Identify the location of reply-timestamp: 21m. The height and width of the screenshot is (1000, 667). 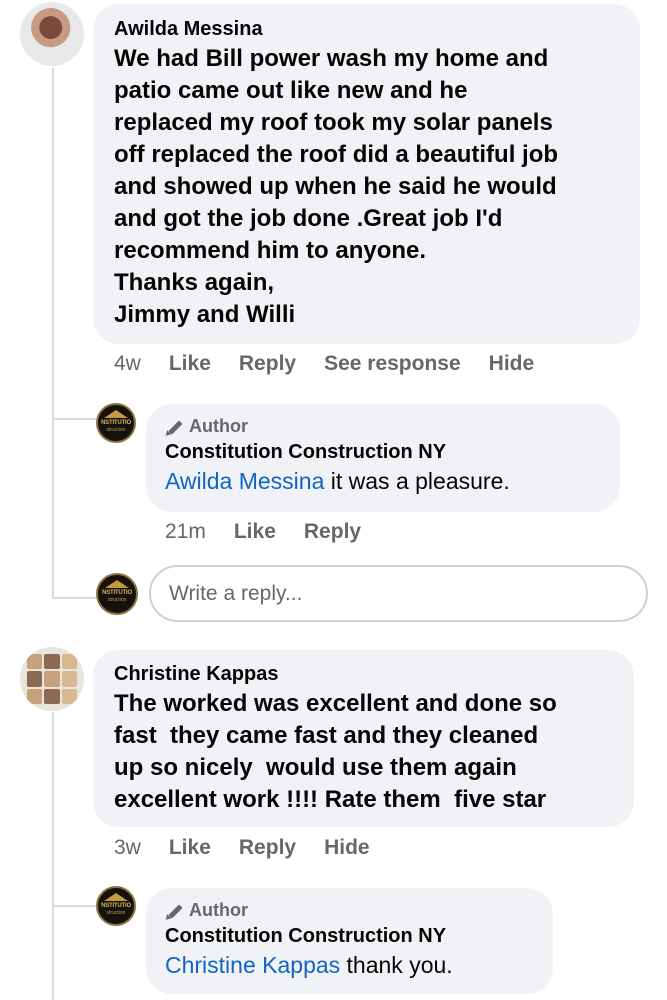
(185, 532).